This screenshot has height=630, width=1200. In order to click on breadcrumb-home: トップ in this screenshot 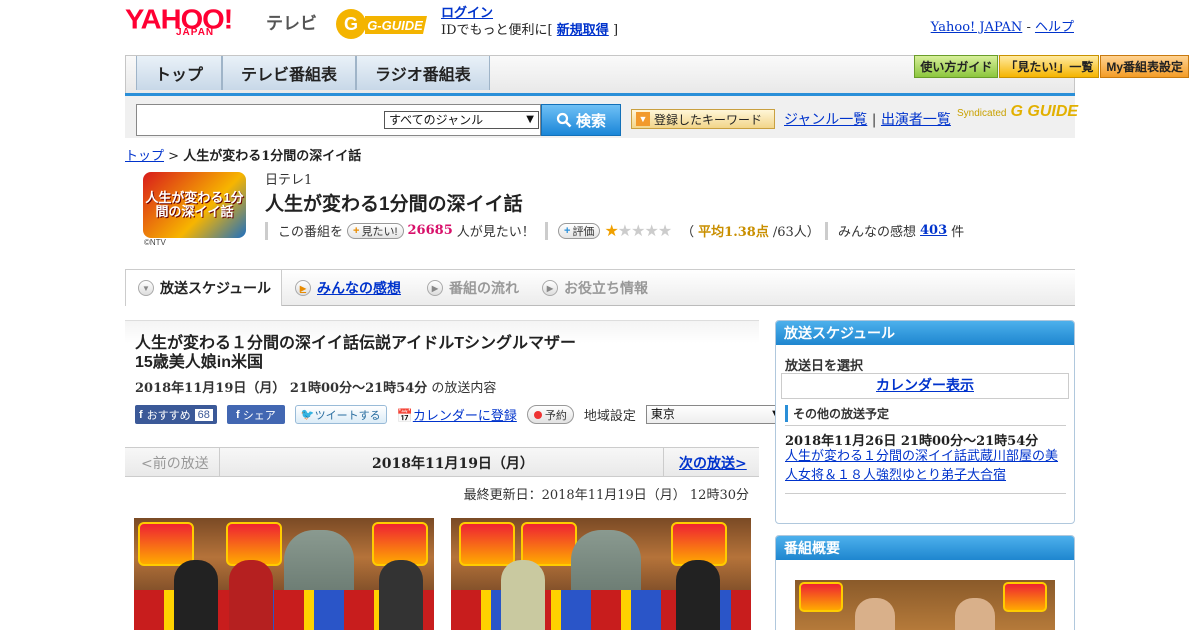, I will do `click(144, 156)`.